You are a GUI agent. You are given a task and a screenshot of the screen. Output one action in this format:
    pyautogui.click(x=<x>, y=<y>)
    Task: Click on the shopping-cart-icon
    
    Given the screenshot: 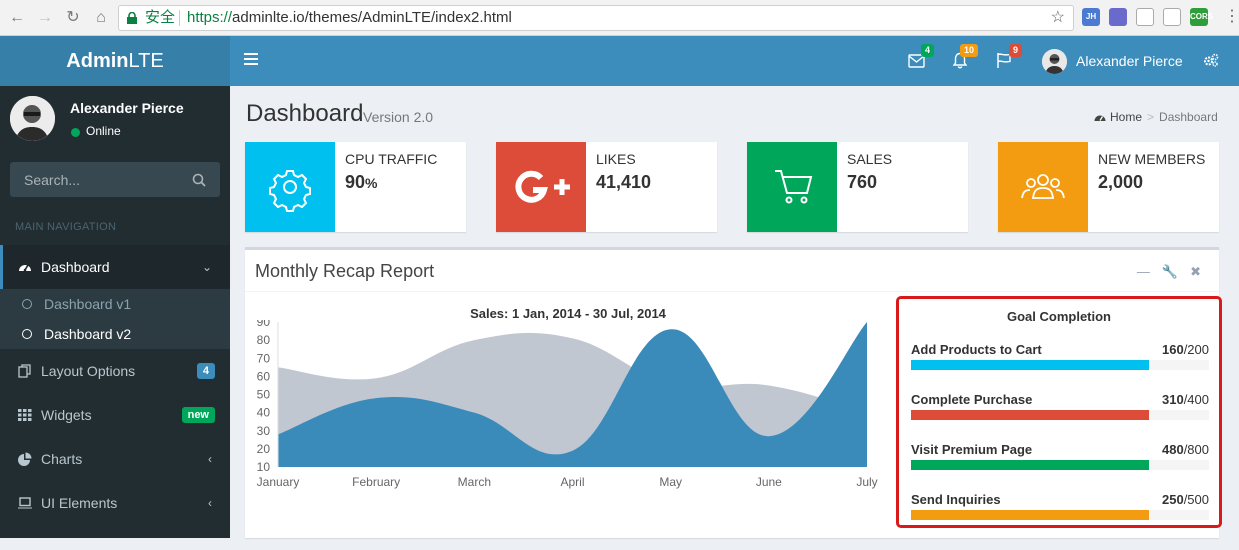 What is the action you would take?
    pyautogui.click(x=792, y=187)
    